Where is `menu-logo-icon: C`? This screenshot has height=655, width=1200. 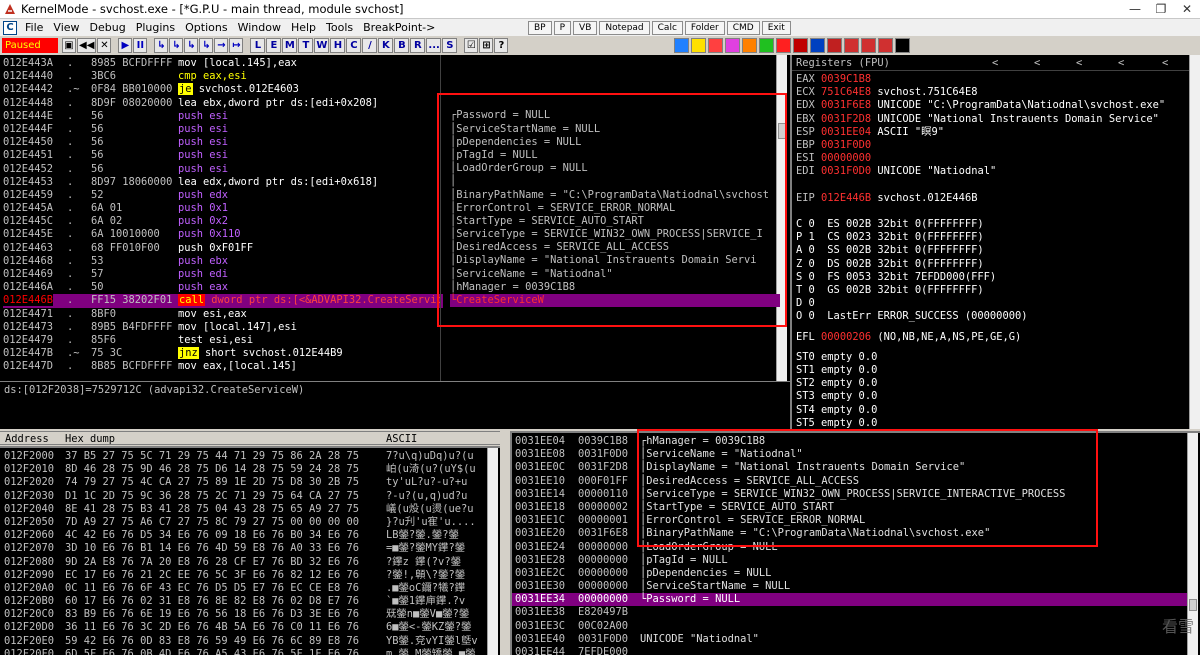
menu-logo-icon: C is located at coordinates (10, 27).